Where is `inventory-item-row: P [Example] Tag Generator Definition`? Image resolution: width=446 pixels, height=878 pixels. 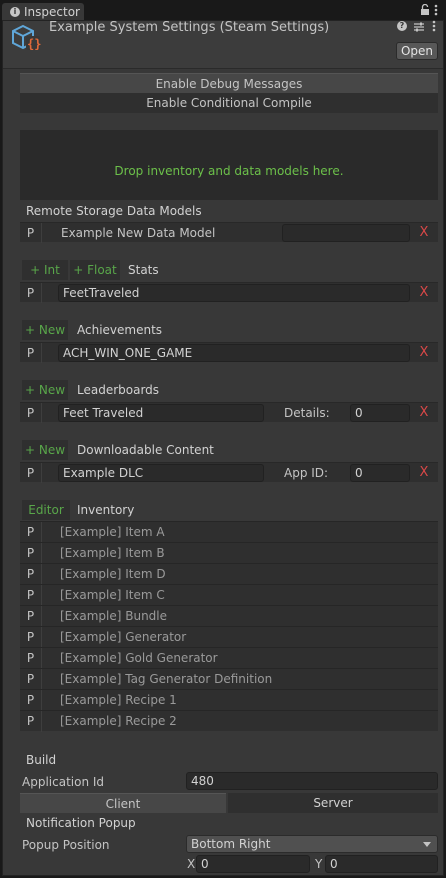 inventory-item-row: P [Example] Tag Generator Definition is located at coordinates (229, 679).